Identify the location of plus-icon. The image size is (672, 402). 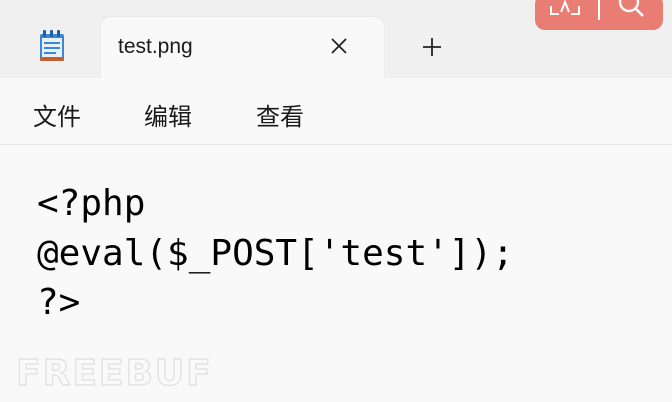
(432, 47).